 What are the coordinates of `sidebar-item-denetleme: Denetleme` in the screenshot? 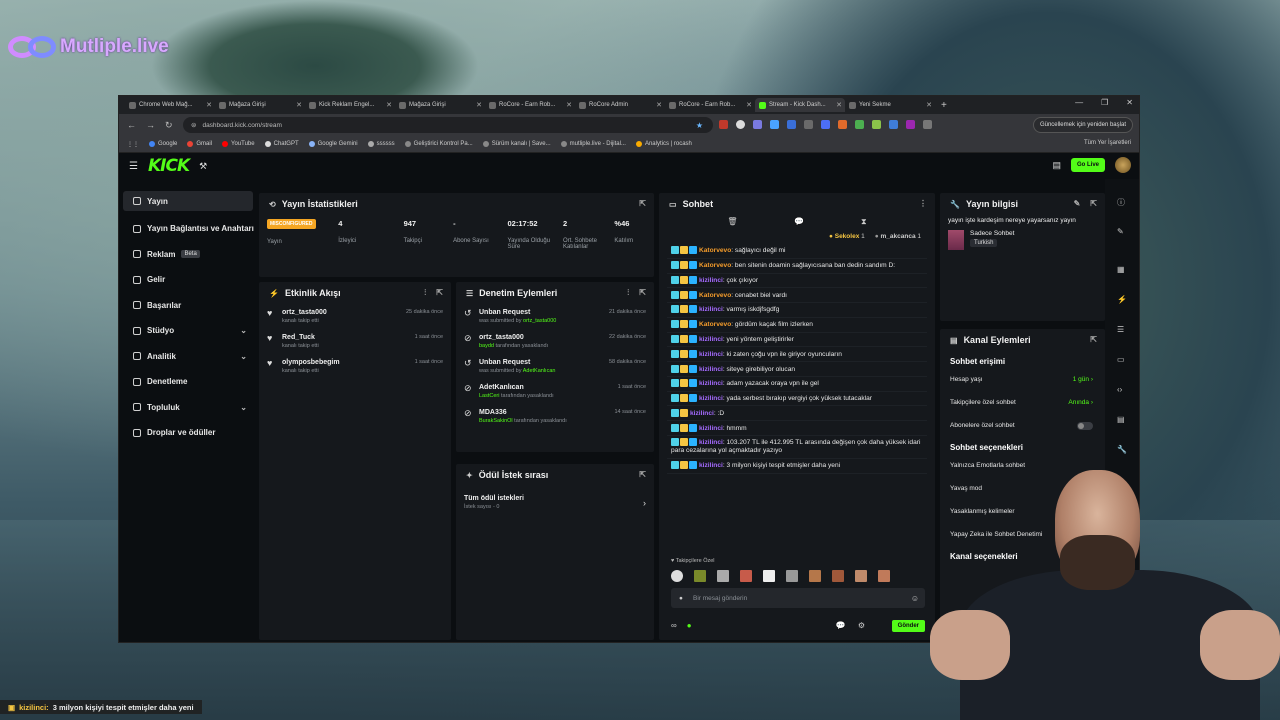 It's located at (188, 382).